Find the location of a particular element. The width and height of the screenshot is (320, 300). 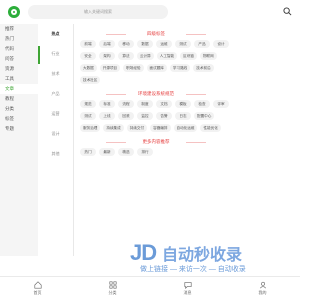

tag-chip: 开源项目 is located at coordinates (110, 68).